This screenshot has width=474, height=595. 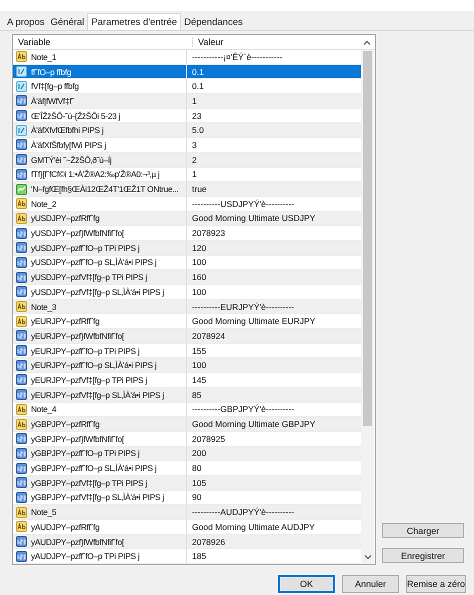 I want to click on table-row: yGBPJPY–pzfVf‡[fg–p TPi PIPS j 105, so click(x=187, y=483).